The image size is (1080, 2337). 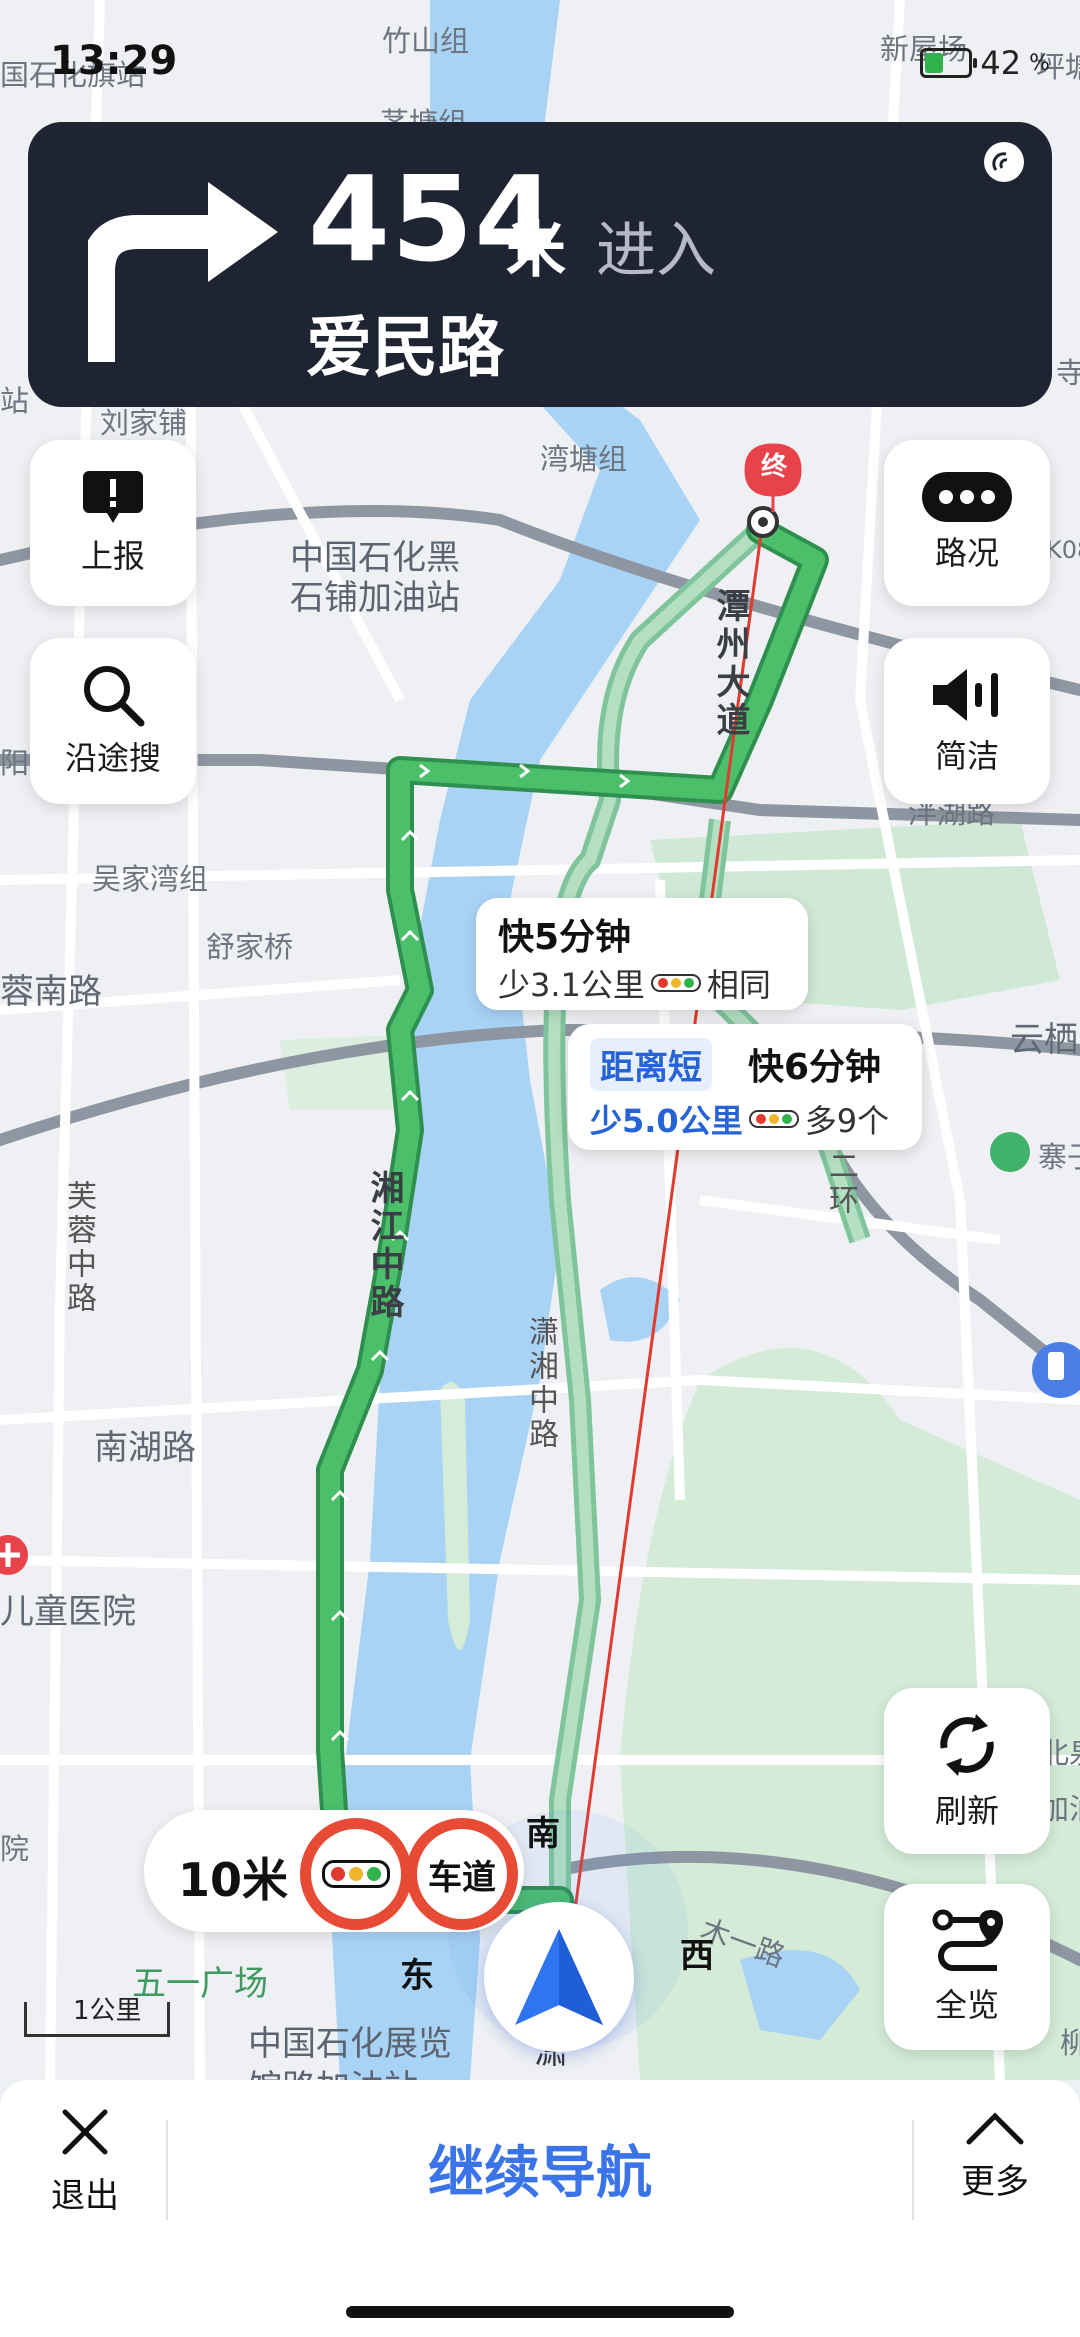 What do you see at coordinates (666, 1121) in the screenshot?
I see `alt2-distance-saving: 少5.0公里` at bounding box center [666, 1121].